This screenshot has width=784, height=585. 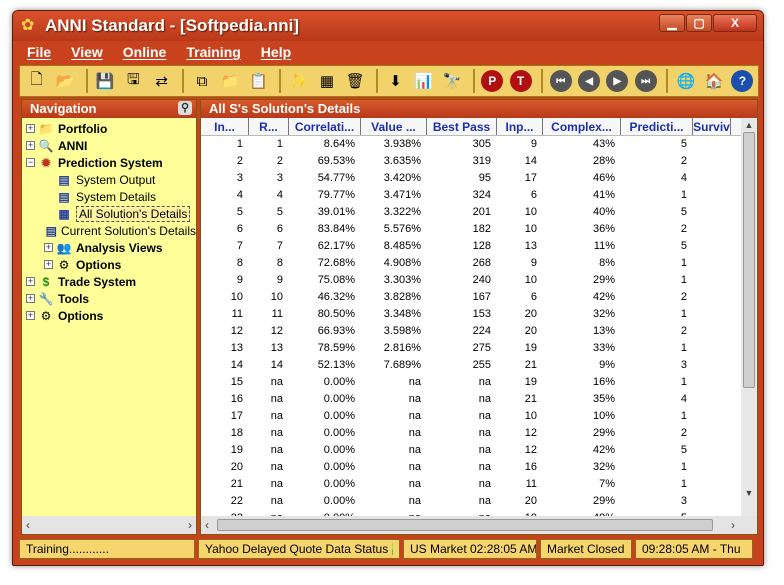 I want to click on tree-item: ▤ Current Solution's Details, so click(x=109, y=230).